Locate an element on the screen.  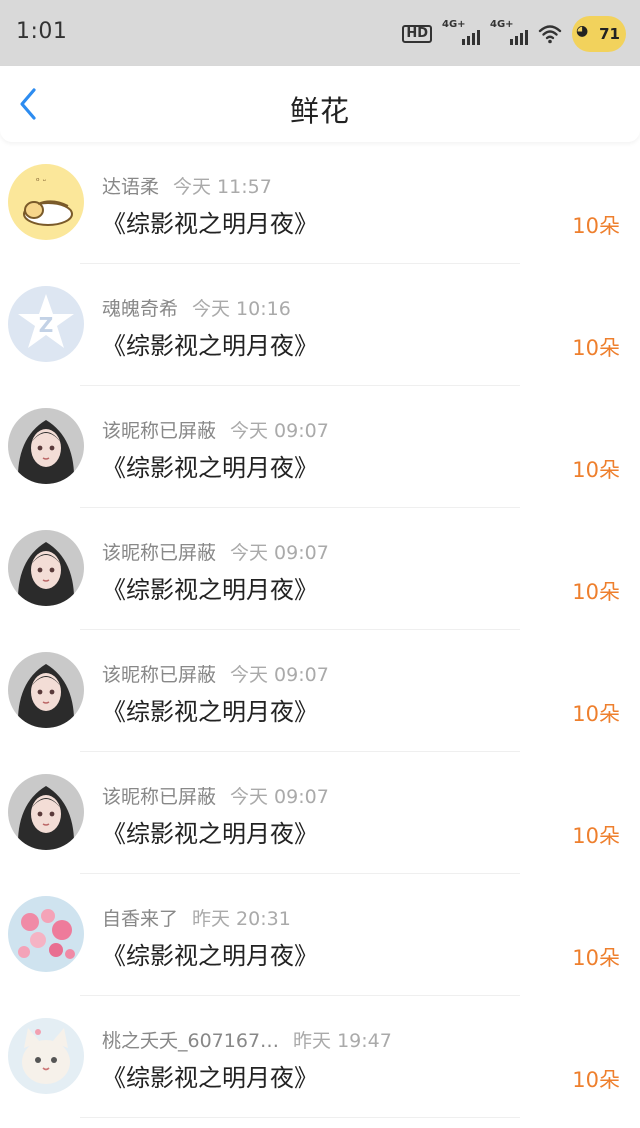
avatar: ᵒ ᵕ is located at coordinates (46, 202).